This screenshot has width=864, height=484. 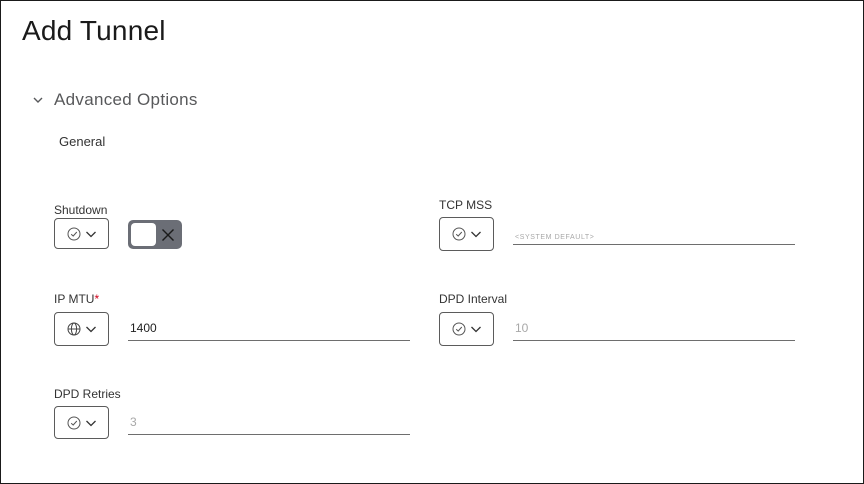 I want to click on dpd-interval-label: DPD Interval, so click(x=473, y=299).